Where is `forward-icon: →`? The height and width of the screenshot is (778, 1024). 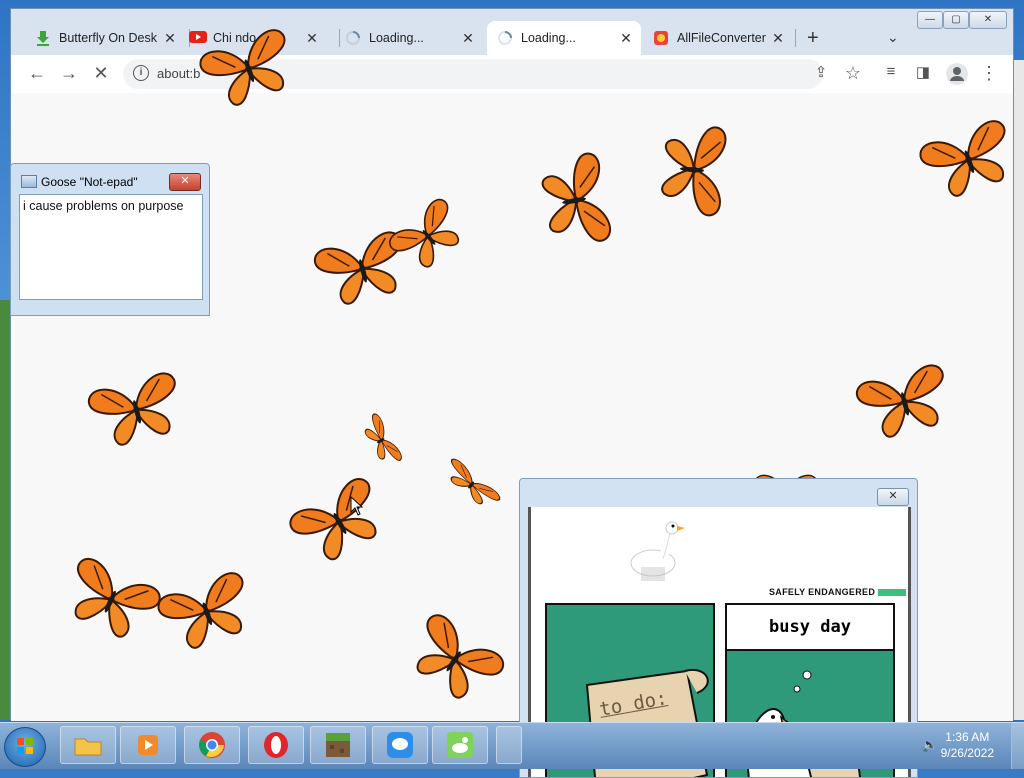 forward-icon: → is located at coordinates (69, 73).